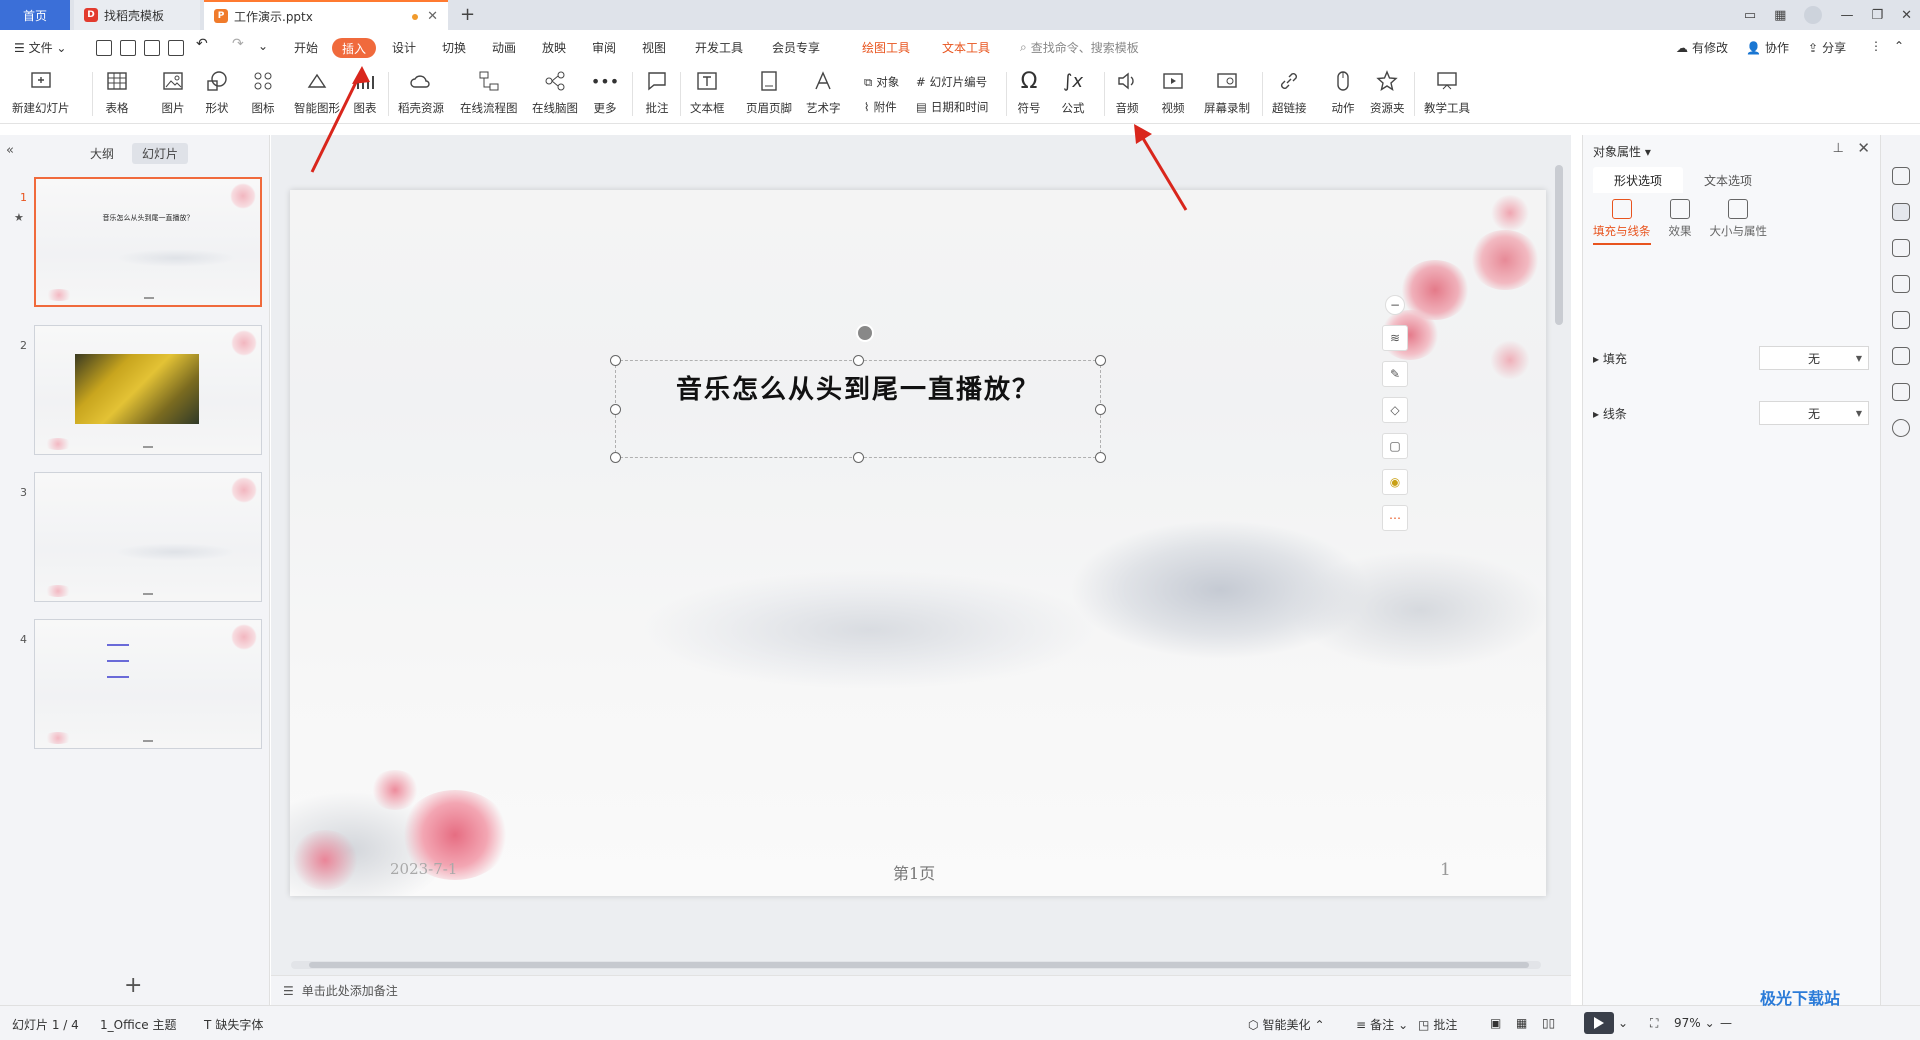 The width and height of the screenshot is (1920, 1040). I want to click on slide-date: 2023-7-1, so click(423, 869).